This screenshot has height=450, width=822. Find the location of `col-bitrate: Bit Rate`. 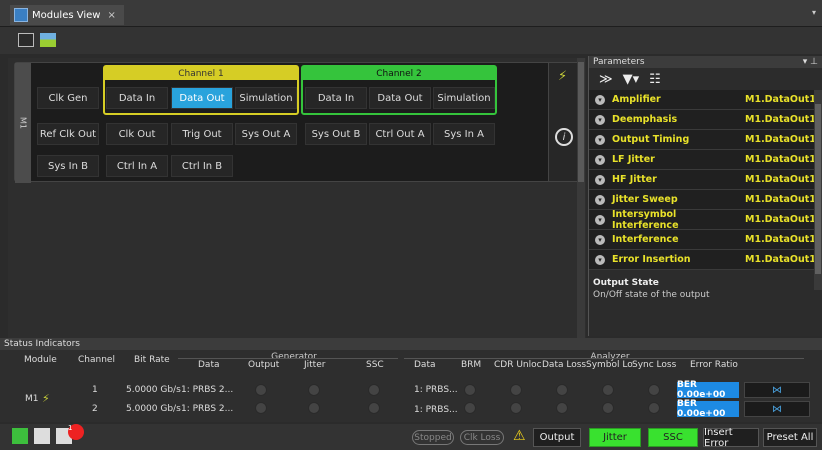

col-bitrate: Bit Rate is located at coordinates (152, 360).